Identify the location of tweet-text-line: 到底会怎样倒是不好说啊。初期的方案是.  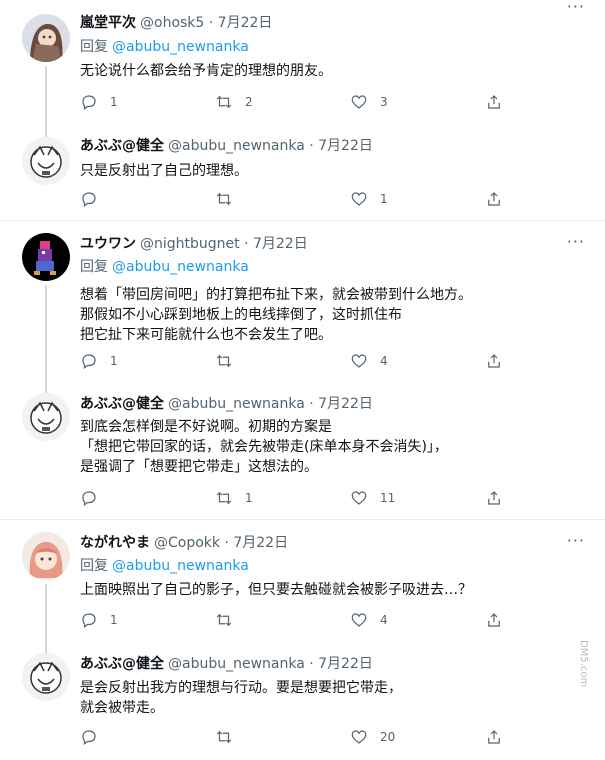
(206, 427).